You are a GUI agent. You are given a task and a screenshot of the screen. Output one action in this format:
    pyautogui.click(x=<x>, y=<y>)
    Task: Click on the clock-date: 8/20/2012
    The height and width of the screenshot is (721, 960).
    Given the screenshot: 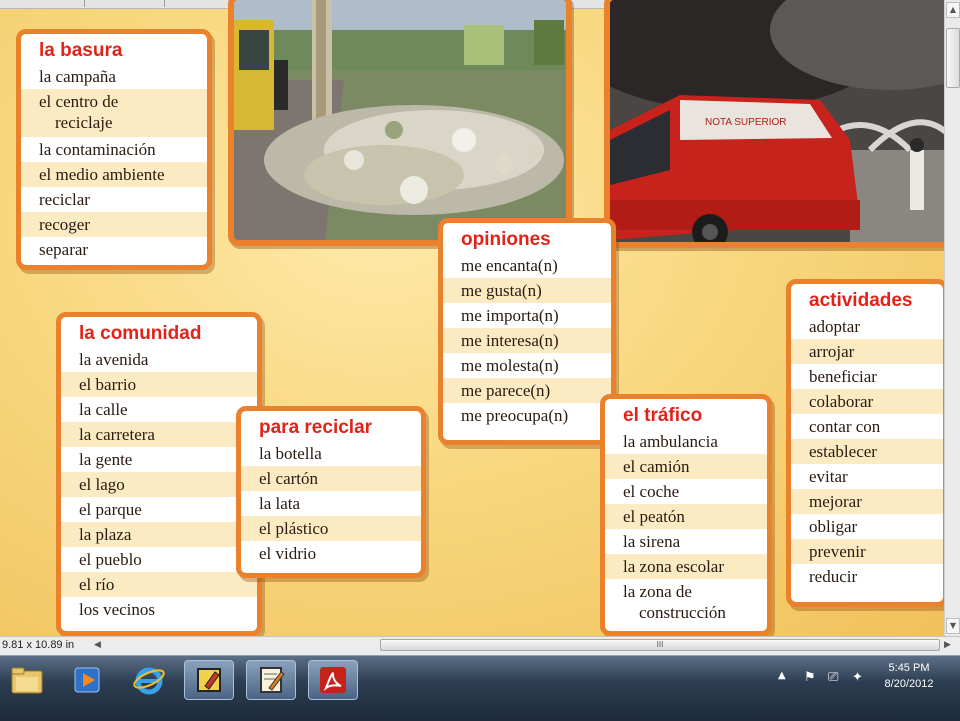 What is the action you would take?
    pyautogui.click(x=909, y=684)
    